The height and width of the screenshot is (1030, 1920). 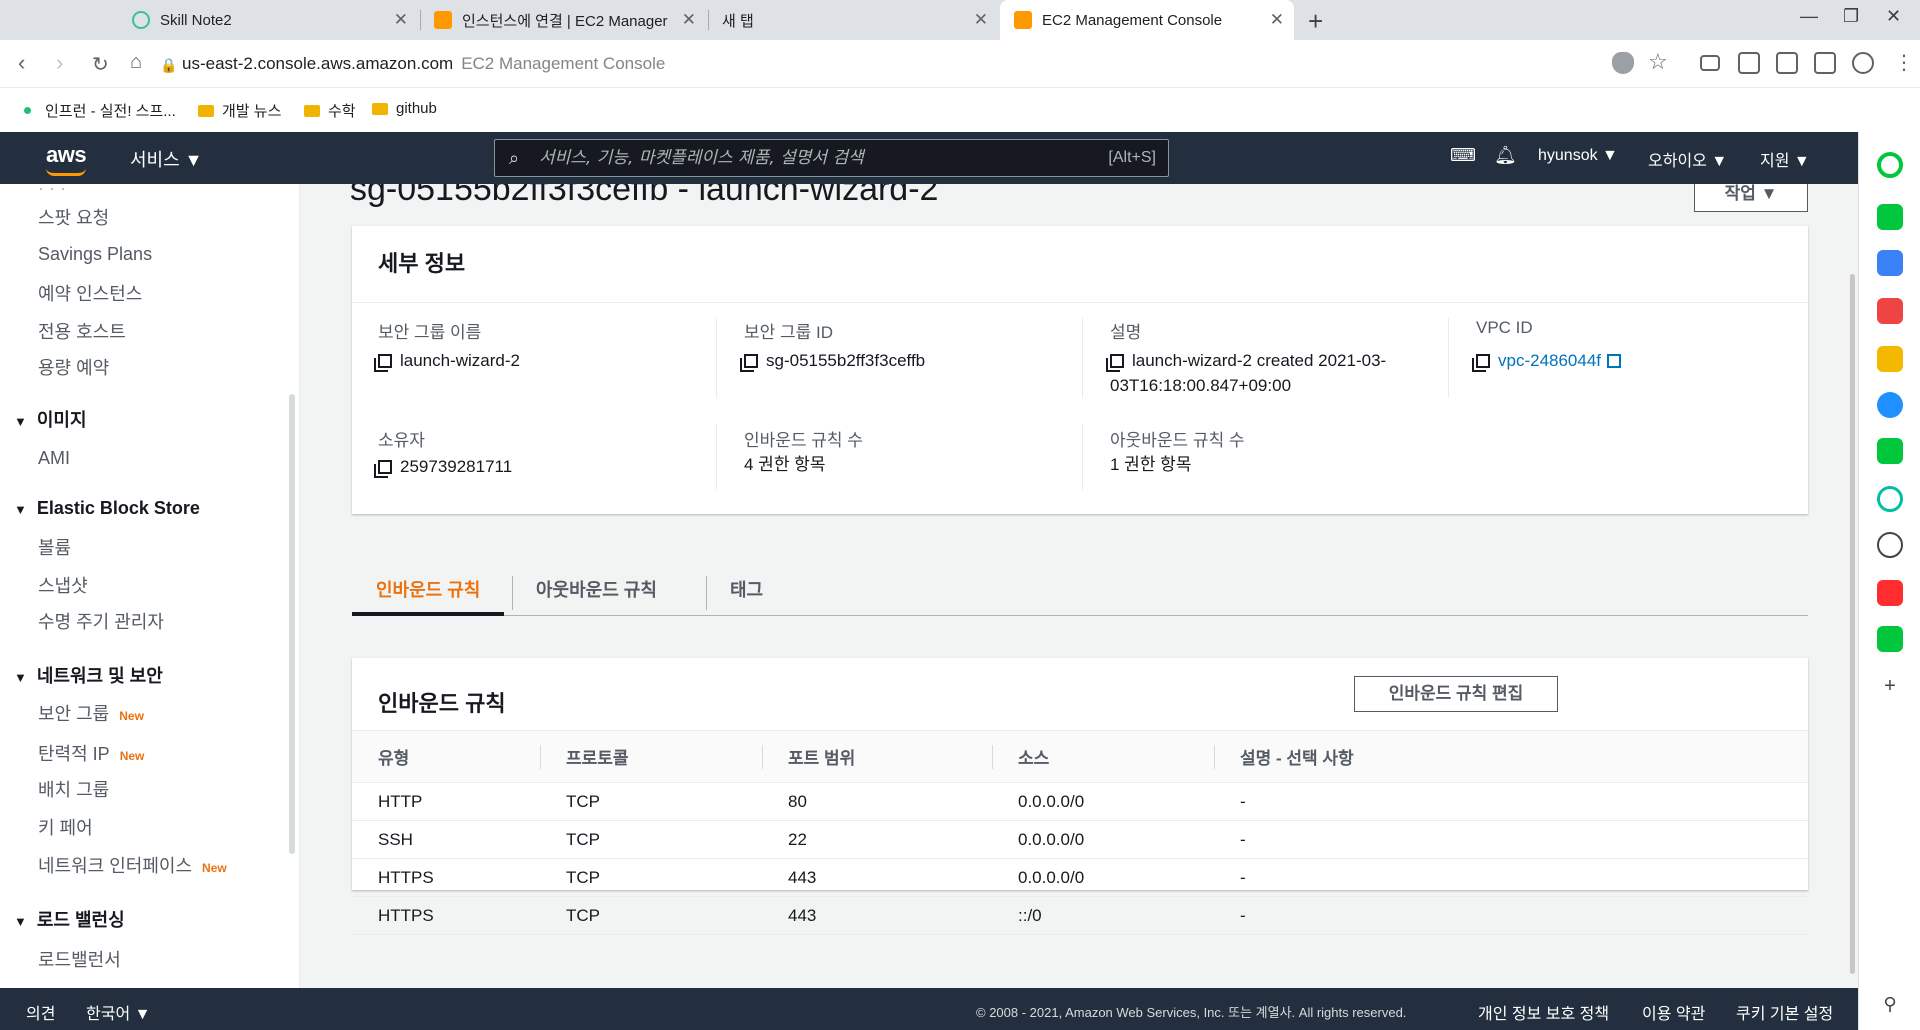 What do you see at coordinates (1890, 687) in the screenshot?
I see `add-icon: +` at bounding box center [1890, 687].